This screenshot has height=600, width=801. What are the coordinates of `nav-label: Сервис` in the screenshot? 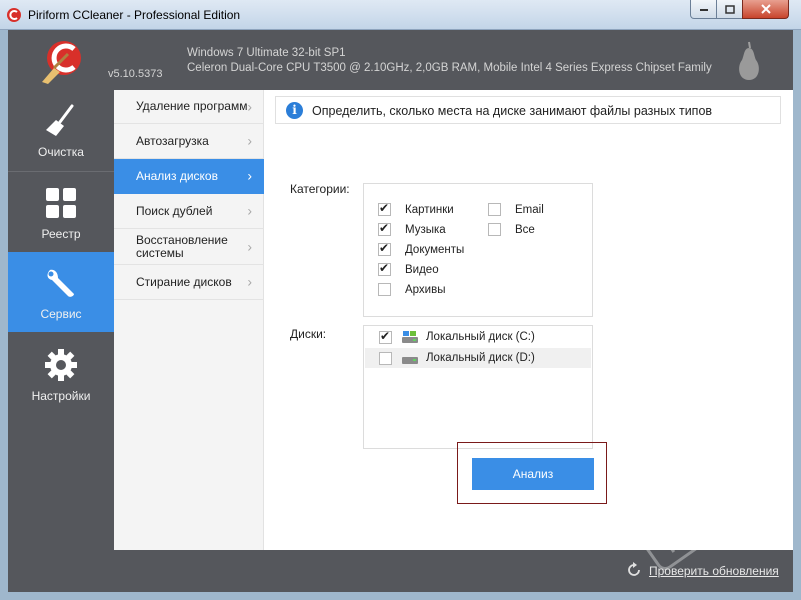 It's located at (61, 314).